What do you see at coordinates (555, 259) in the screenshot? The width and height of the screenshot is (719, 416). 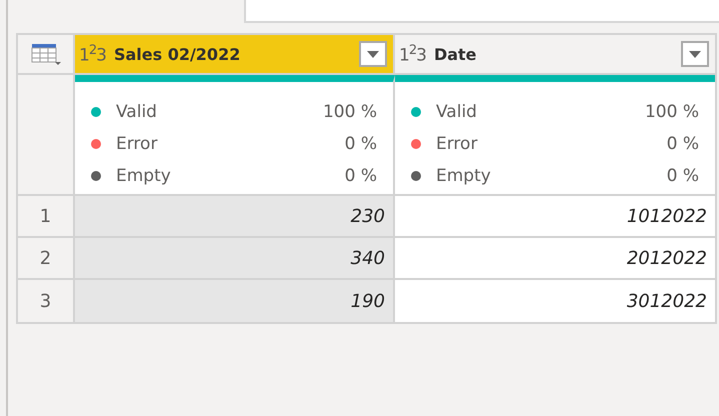 I see `table-cell: 2012022` at bounding box center [555, 259].